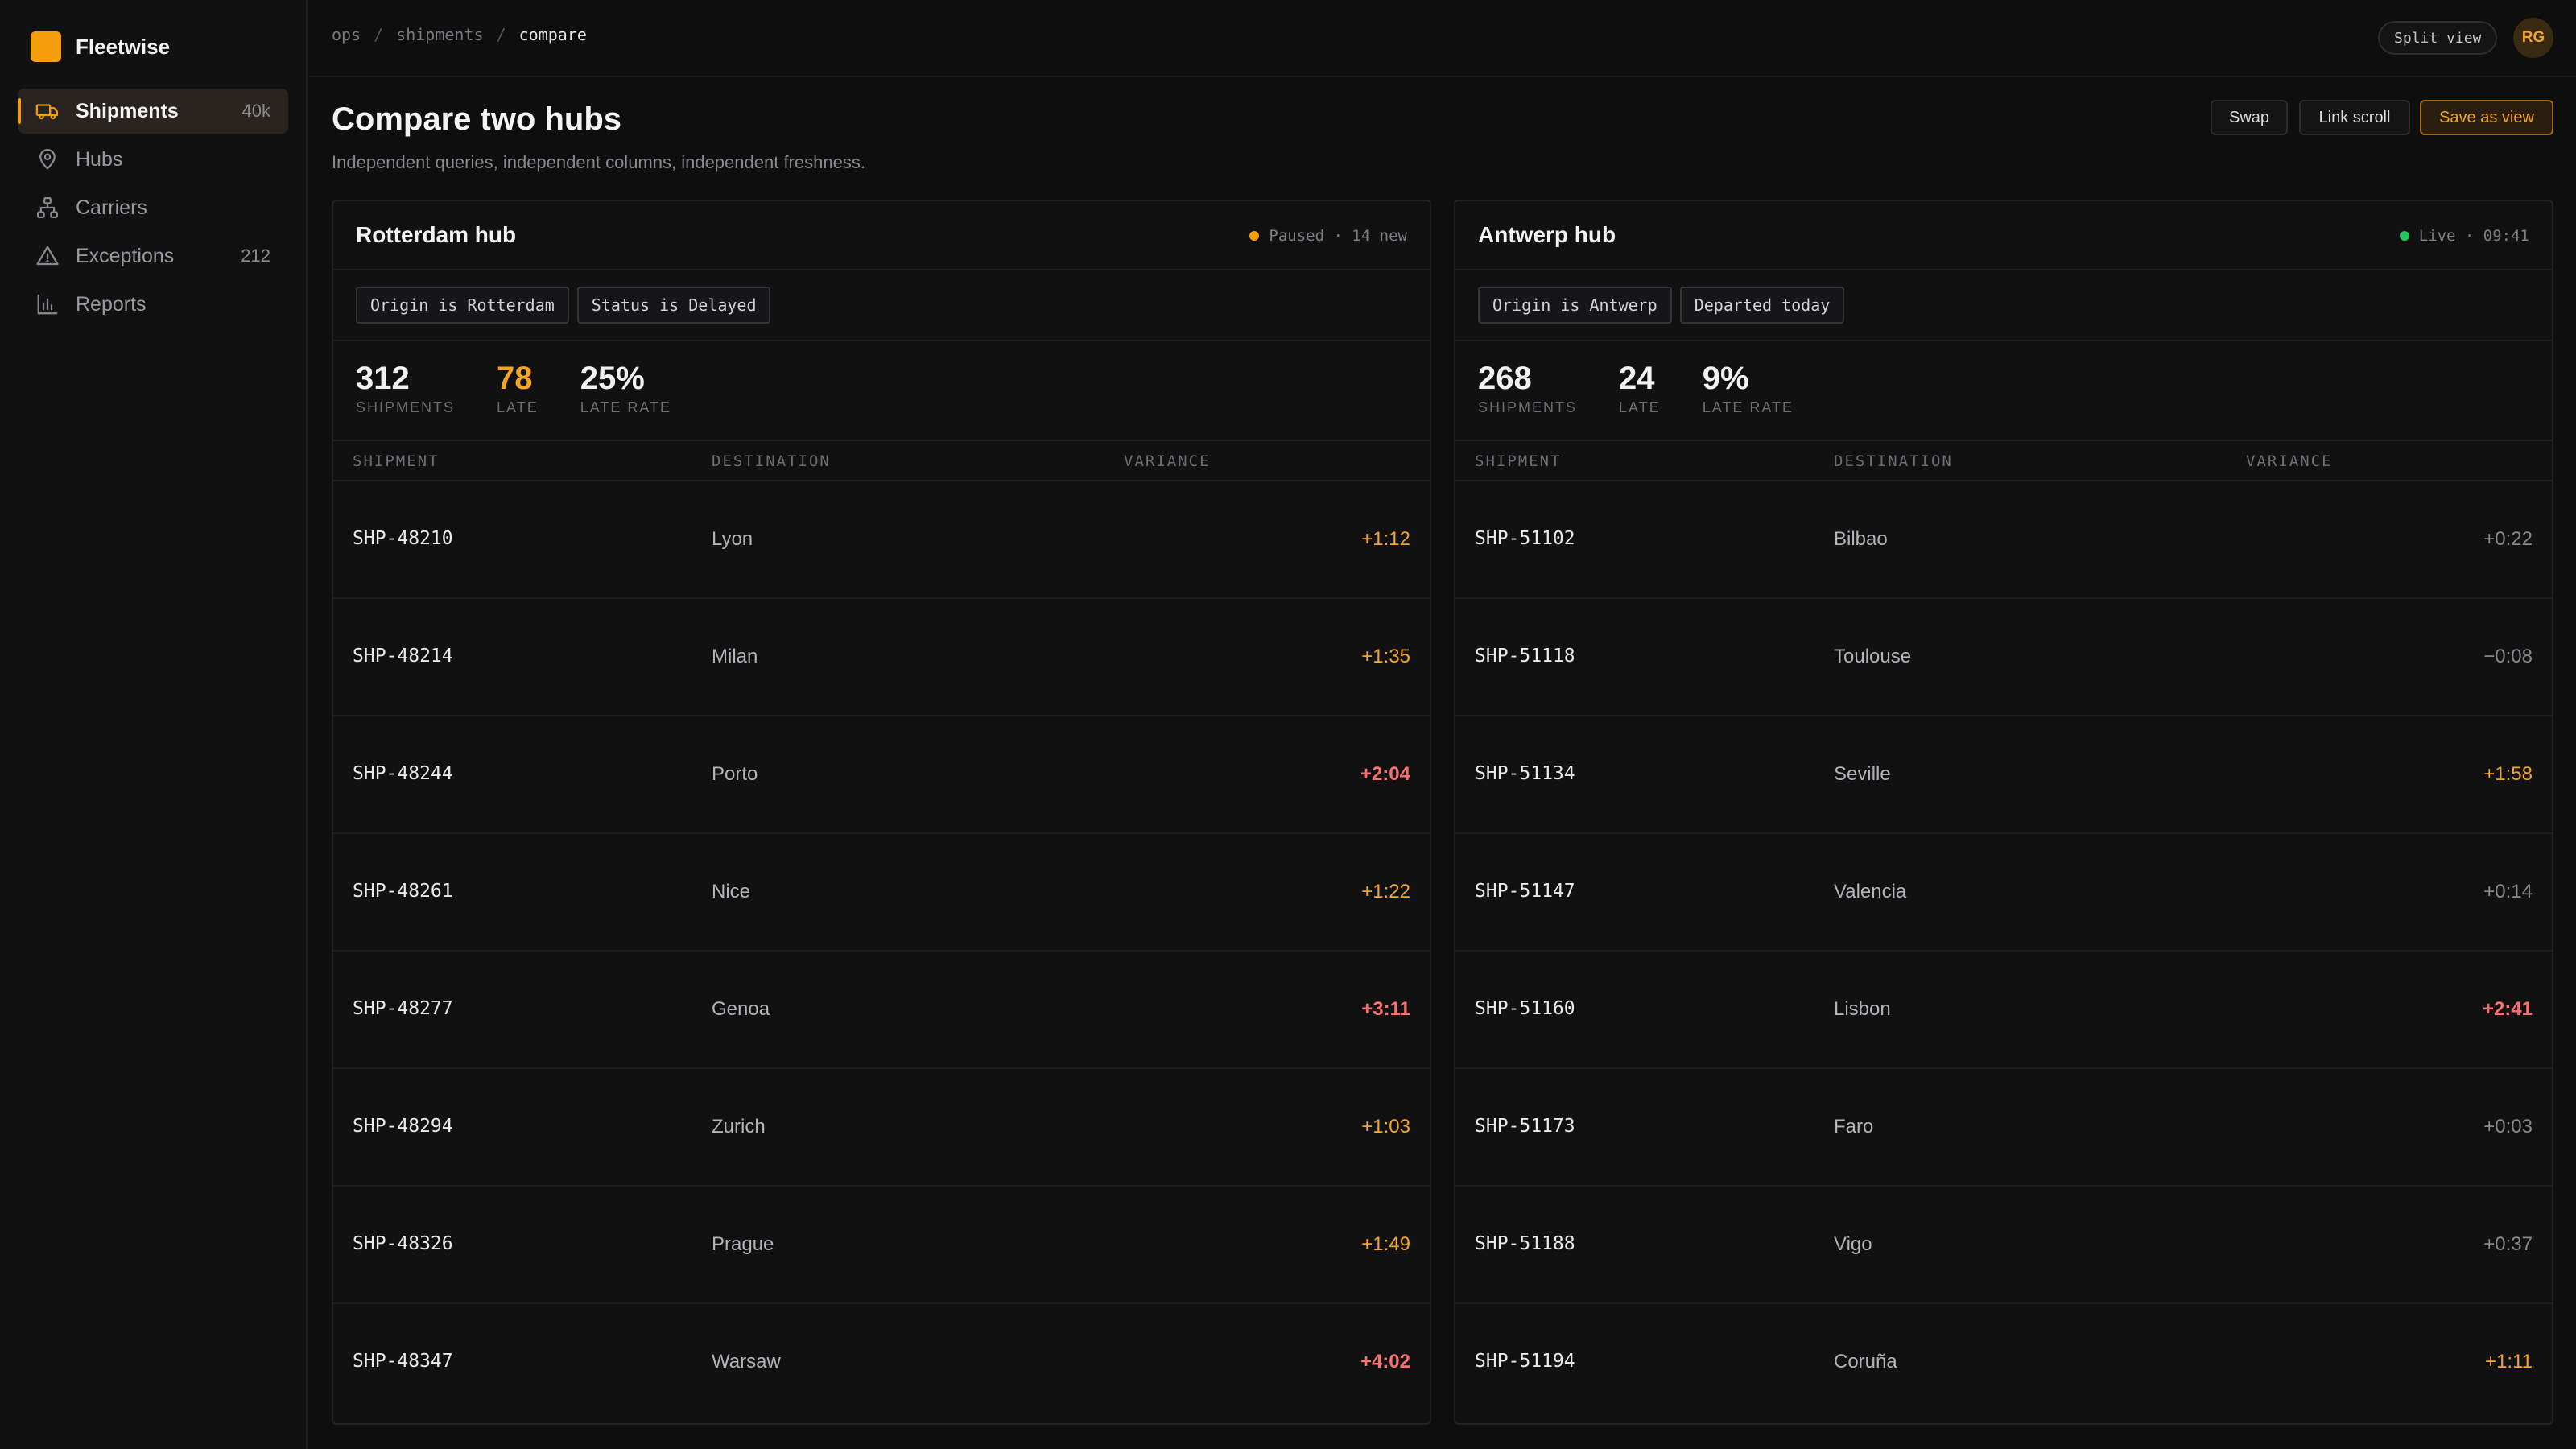 The height and width of the screenshot is (1449, 2576). Describe the element at coordinates (1525, 538) in the screenshot. I see `shipment-id: SHP-51102` at that location.